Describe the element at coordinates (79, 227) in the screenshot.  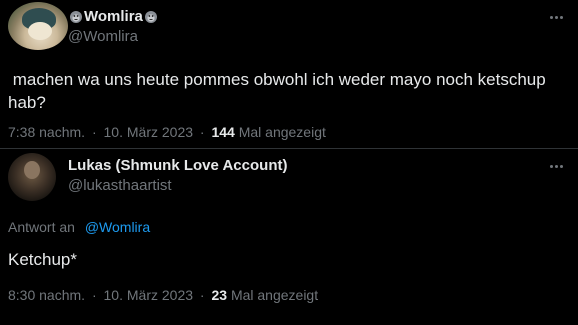
I see `reply-context: Antwort an @Womlira` at that location.